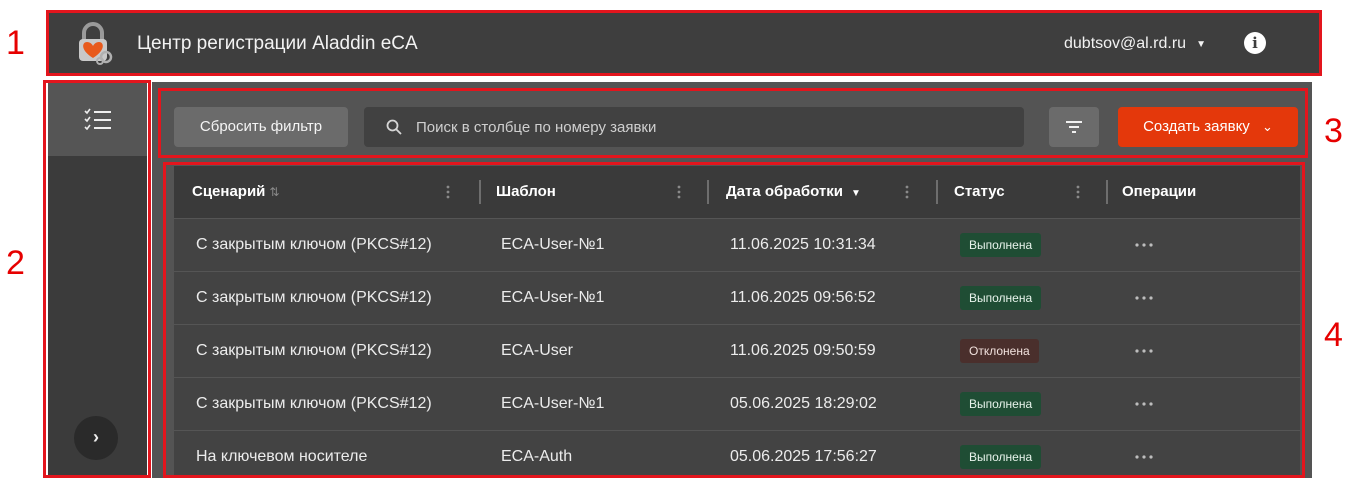 The image size is (1355, 478). I want to click on annotation-2: 2, so click(15, 263).